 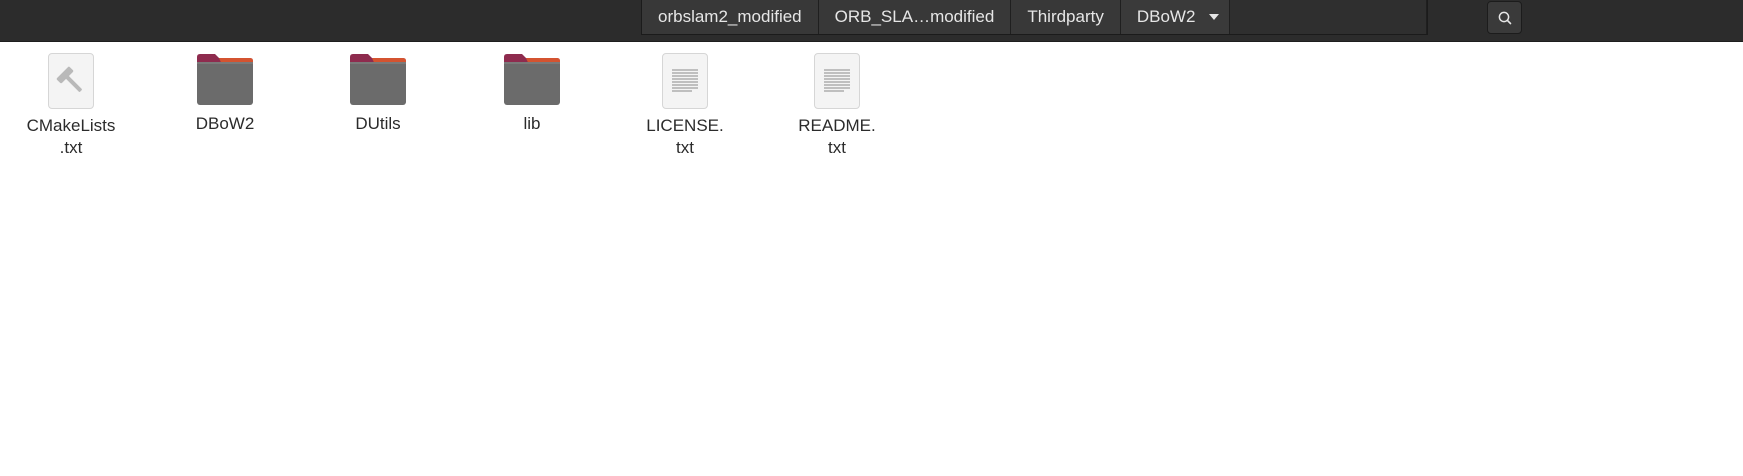 What do you see at coordinates (1166, 16) in the screenshot?
I see `breadcrumb-label: DBoW2` at bounding box center [1166, 16].